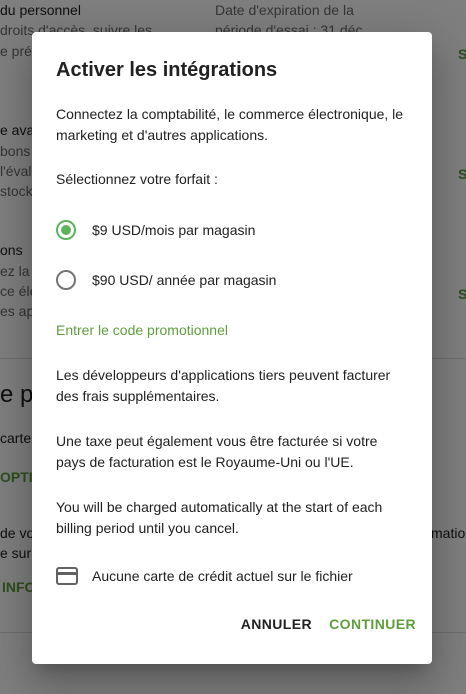  Describe the element at coordinates (276, 624) in the screenshot. I see `cancel-button: ANNULER` at that location.